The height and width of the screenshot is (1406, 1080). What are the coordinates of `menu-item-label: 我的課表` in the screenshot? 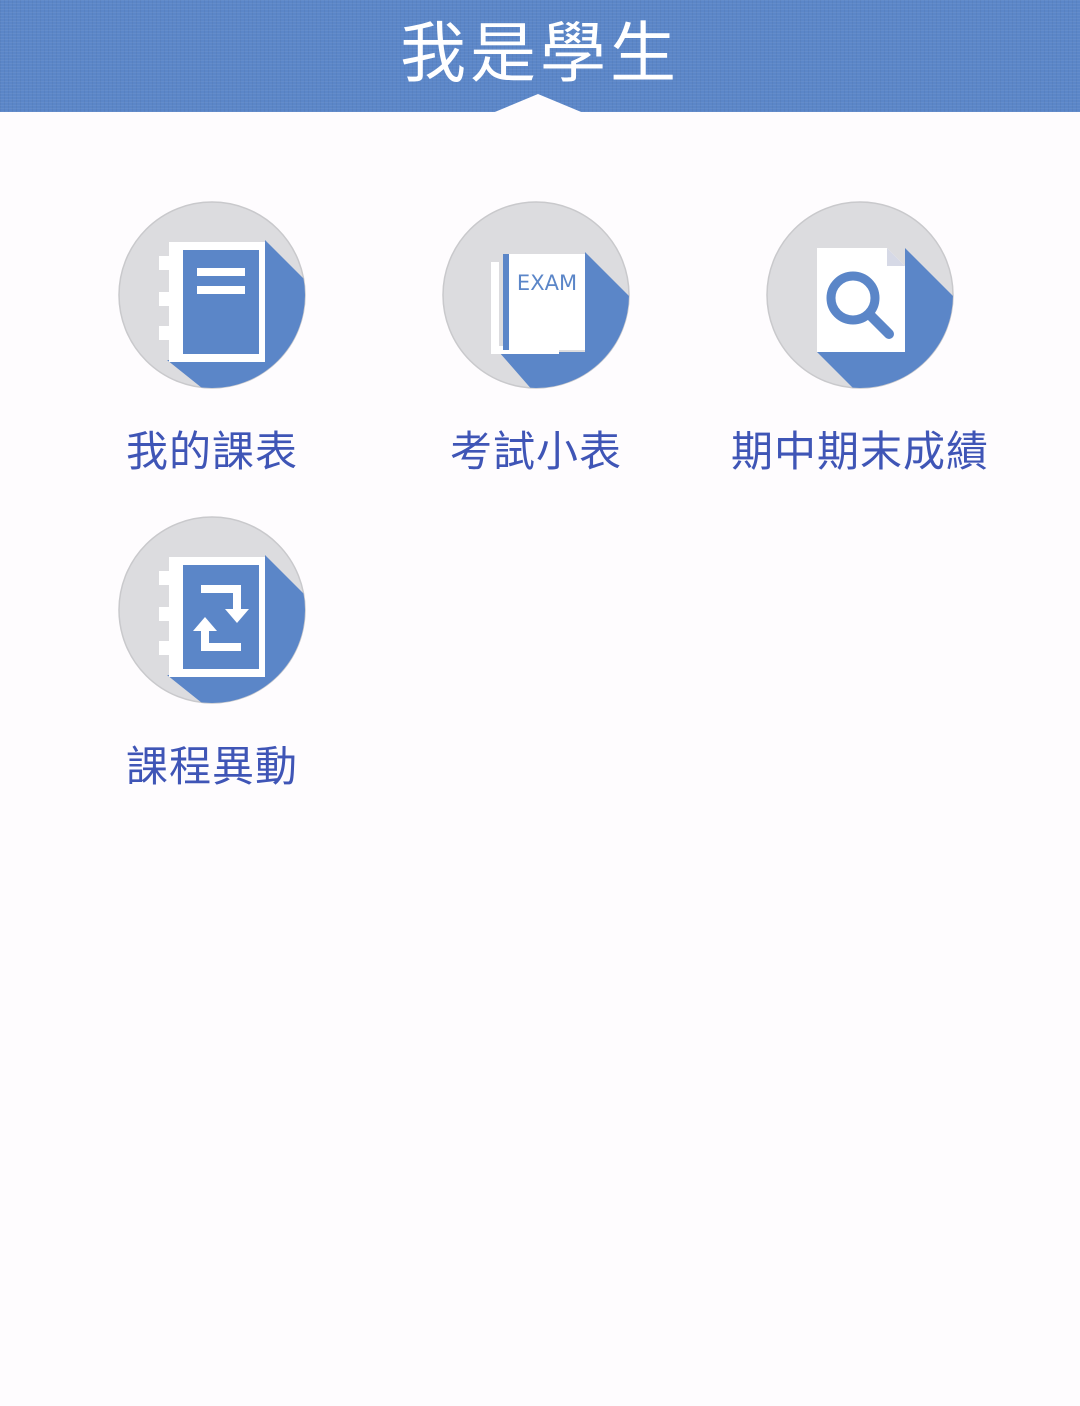 It's located at (211, 451).